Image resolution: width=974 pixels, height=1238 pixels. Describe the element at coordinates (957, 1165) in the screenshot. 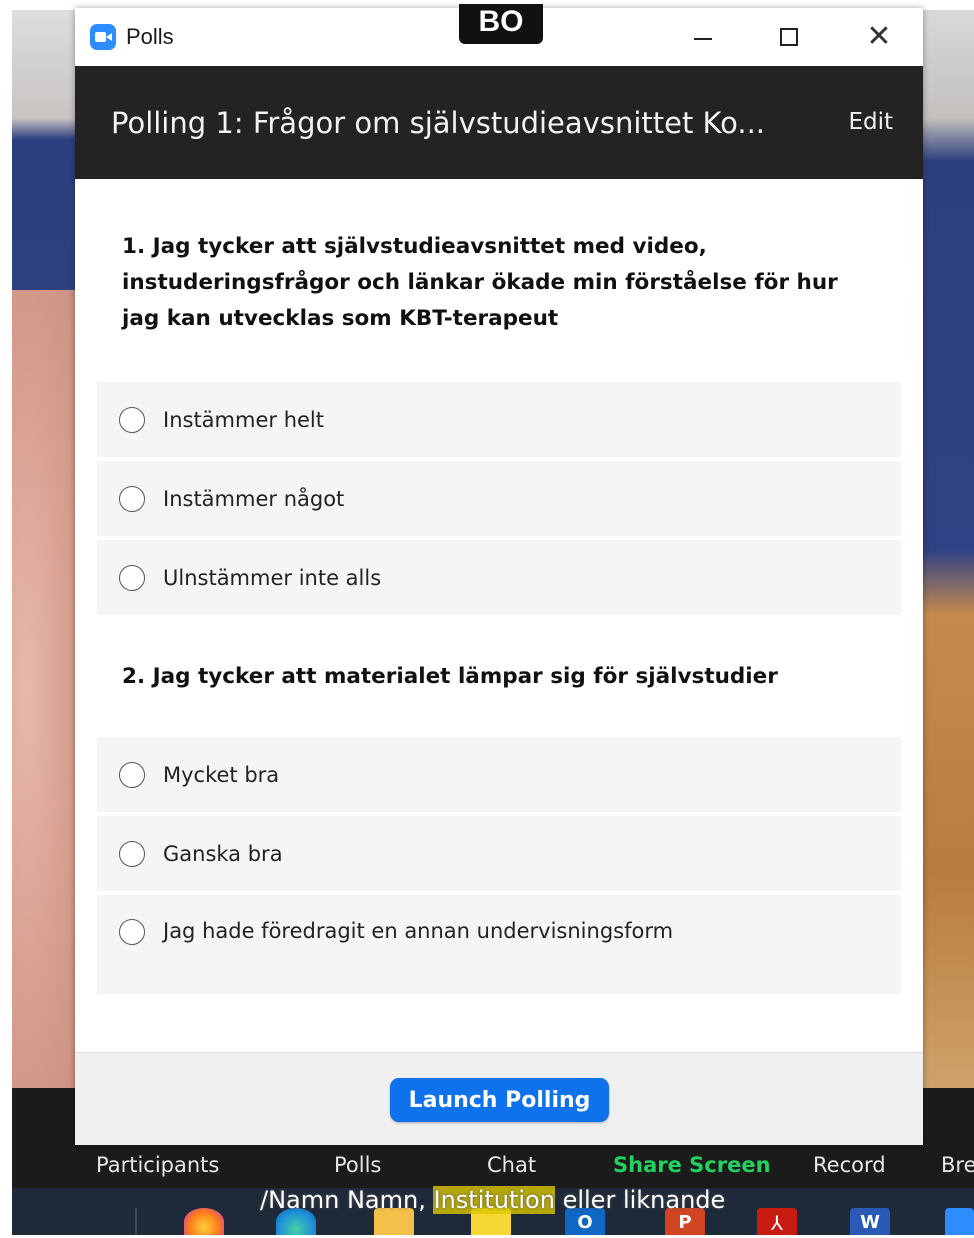

I see `breakout-rooms-button: Bre` at that location.